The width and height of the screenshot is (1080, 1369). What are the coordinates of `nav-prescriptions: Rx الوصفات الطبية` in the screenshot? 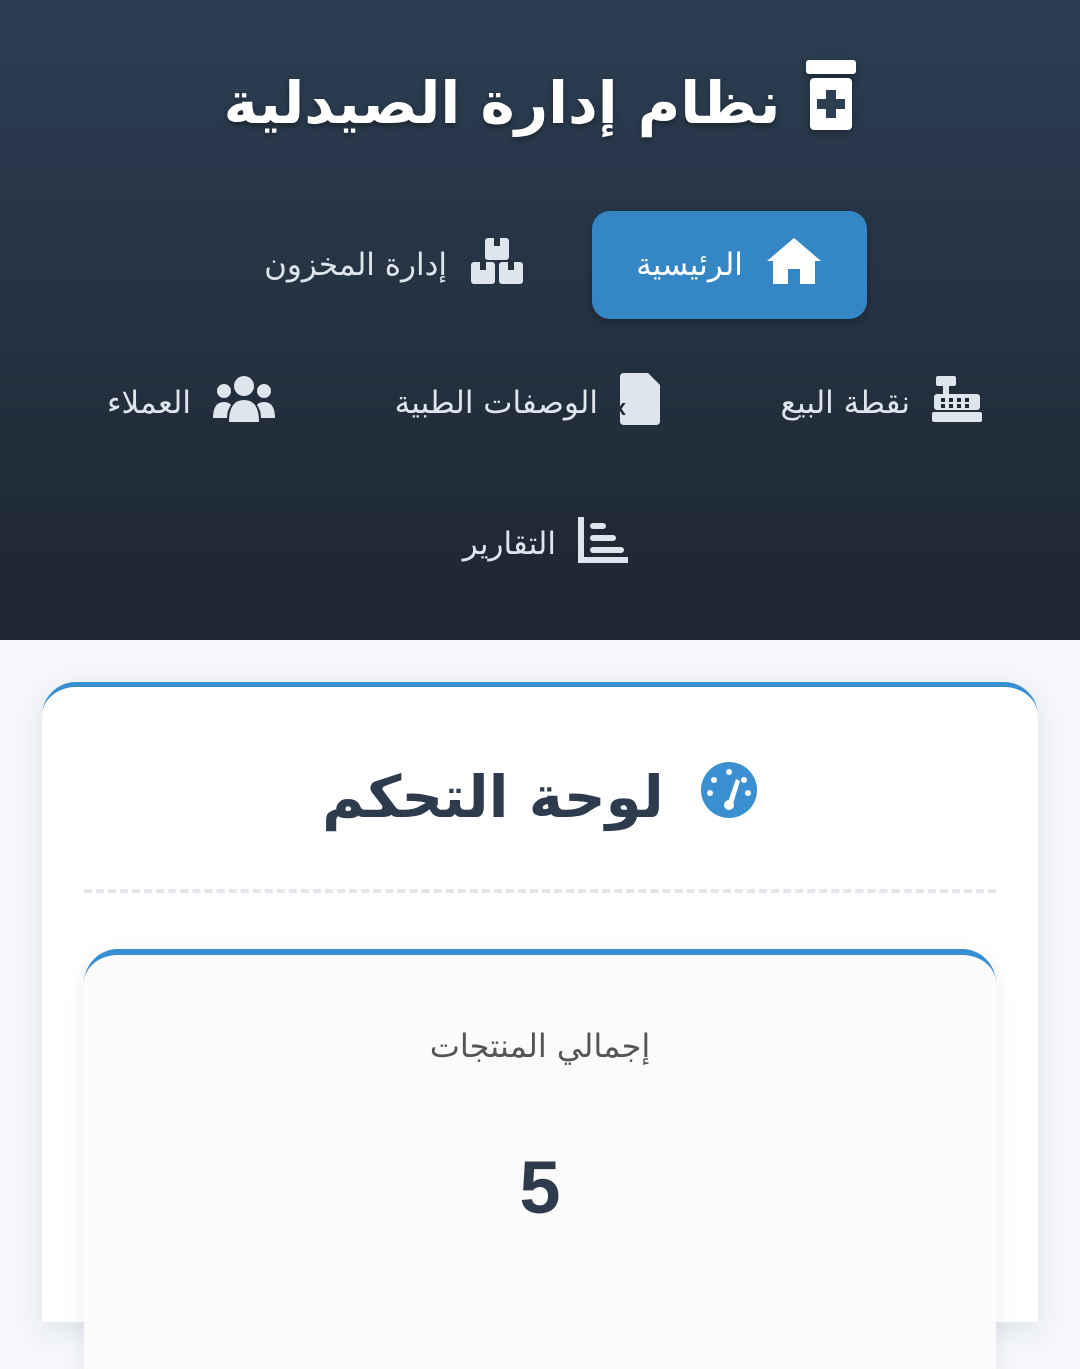 It's located at (522, 403).